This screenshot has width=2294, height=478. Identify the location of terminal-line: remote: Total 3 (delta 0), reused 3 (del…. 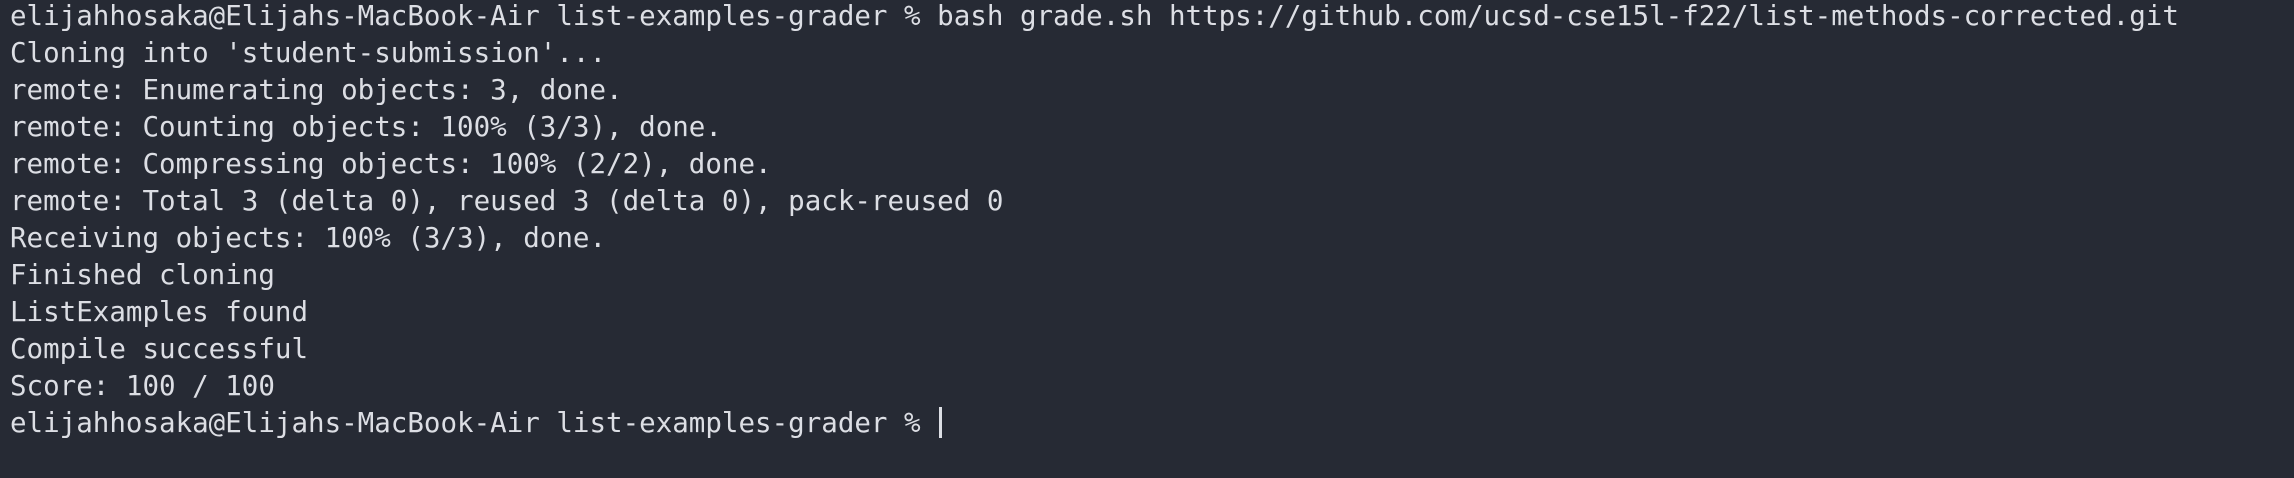
(507, 201).